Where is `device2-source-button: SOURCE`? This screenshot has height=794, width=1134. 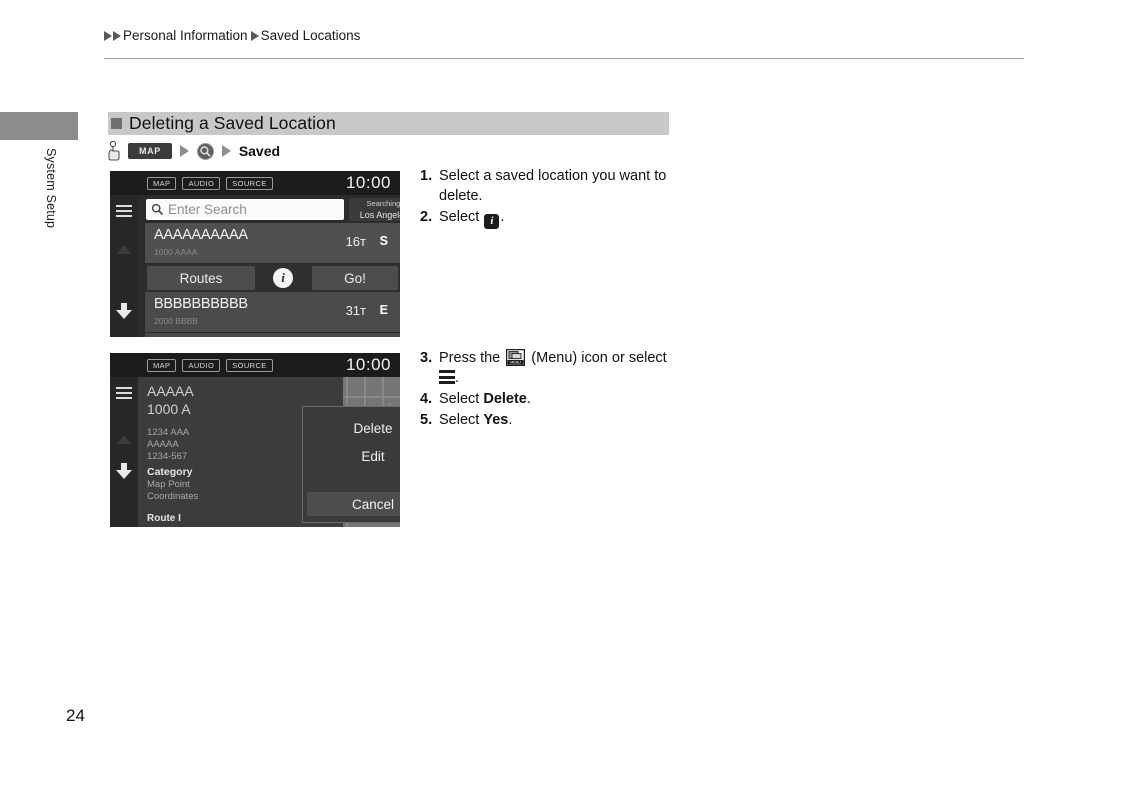 device2-source-button: SOURCE is located at coordinates (249, 365).